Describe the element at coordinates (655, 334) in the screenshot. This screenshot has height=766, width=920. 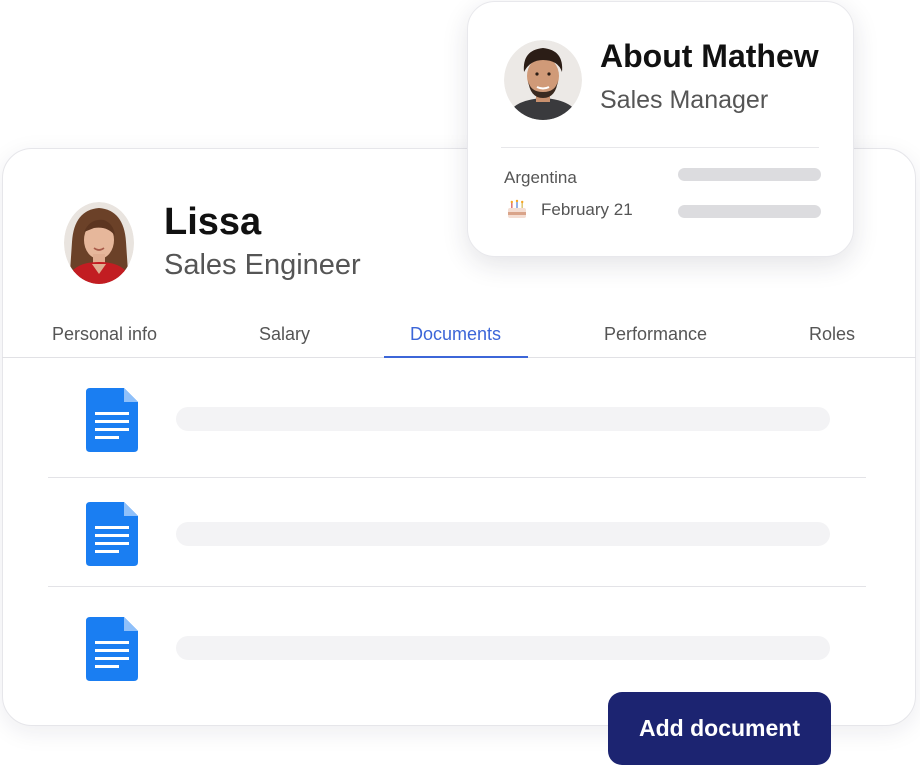
I see `tab-performance: Performance` at that location.